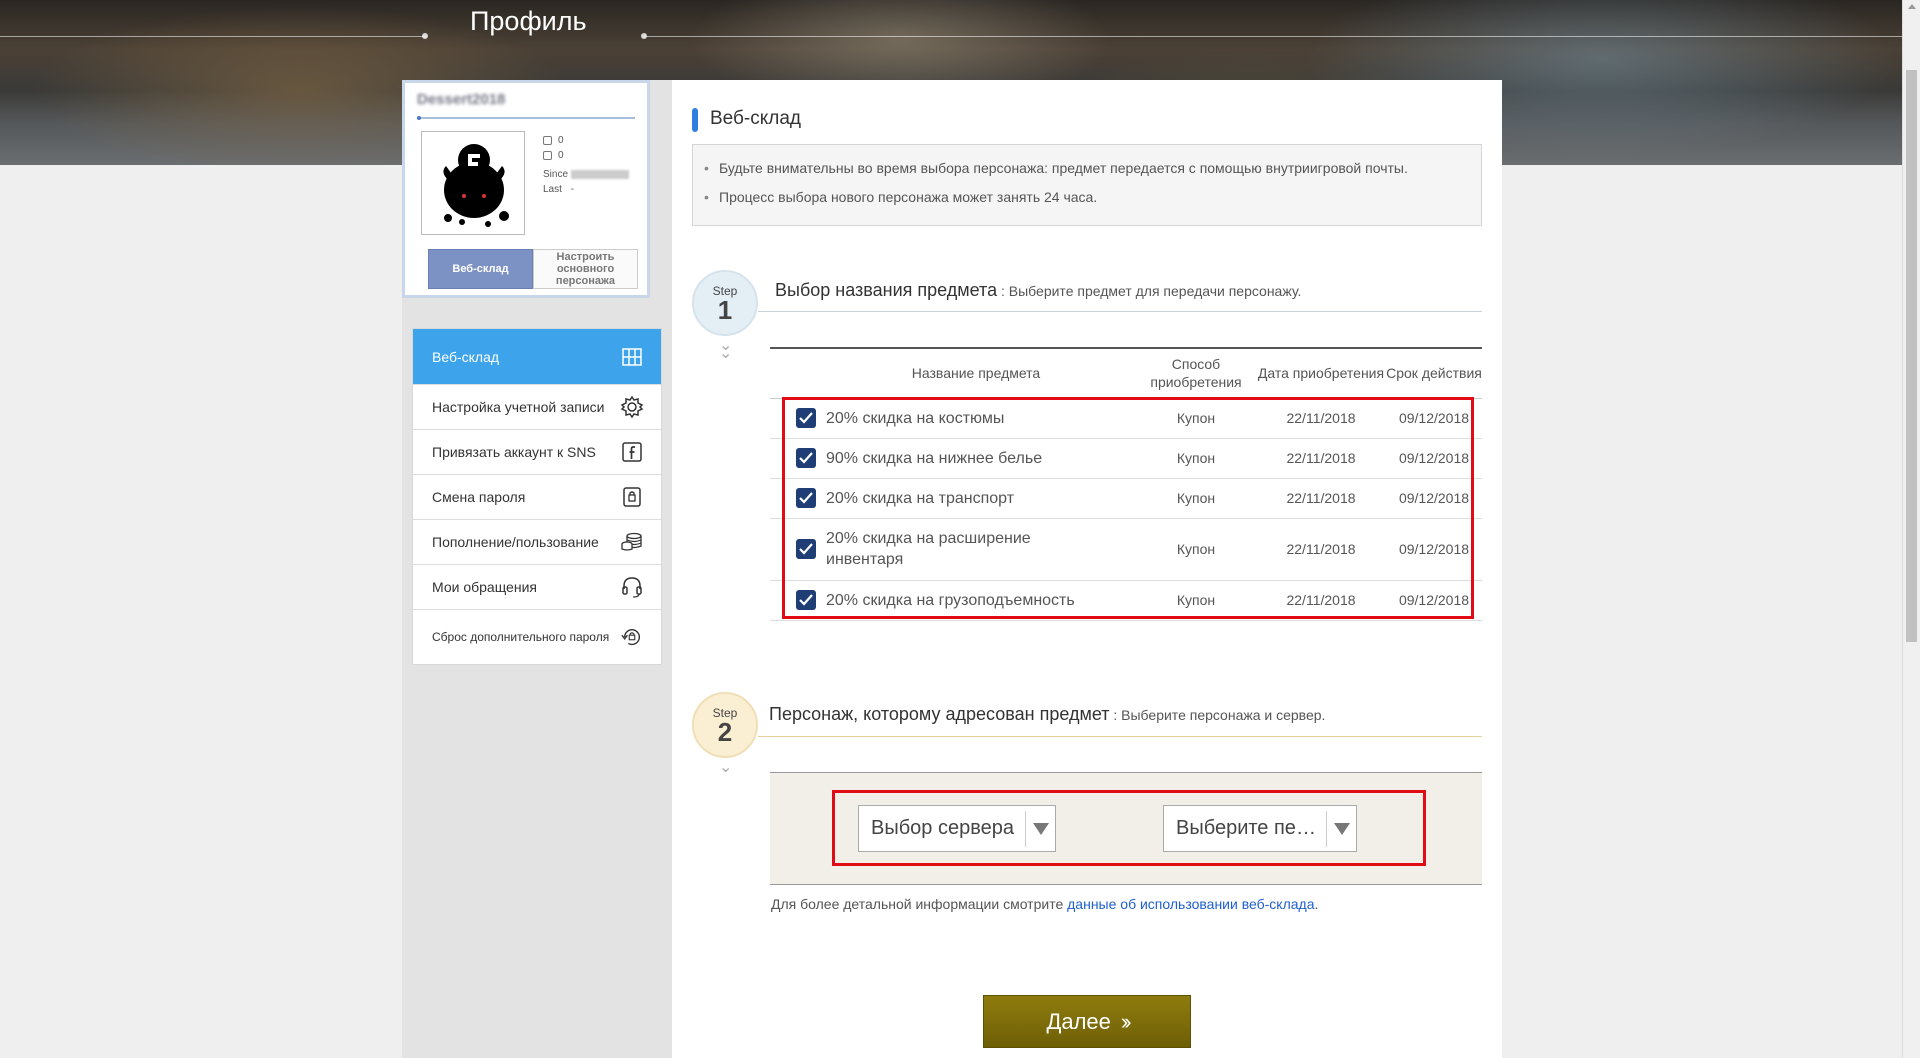 The width and height of the screenshot is (1920, 1058). I want to click on lock-icon, so click(632, 497).